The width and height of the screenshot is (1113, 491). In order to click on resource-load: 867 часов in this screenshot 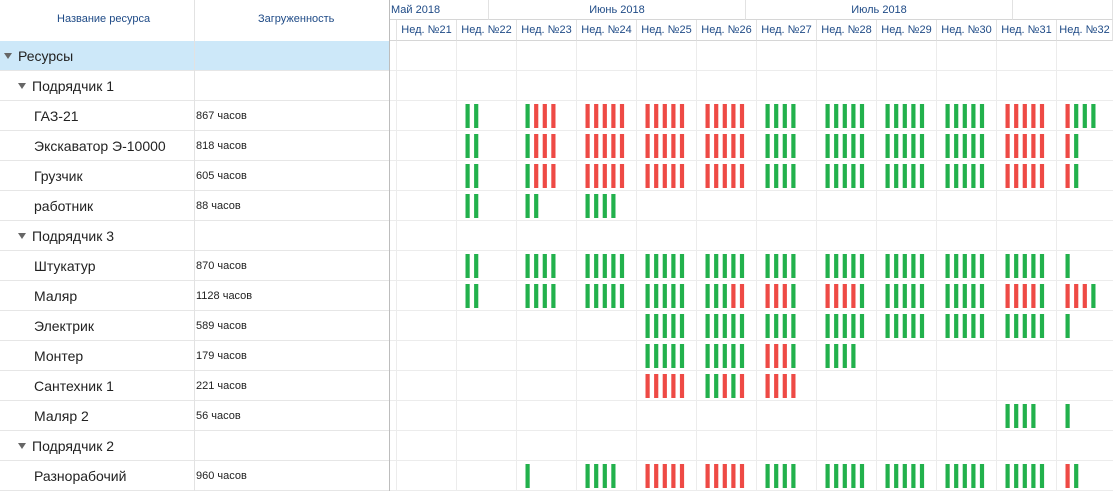, I will do `click(221, 116)`.